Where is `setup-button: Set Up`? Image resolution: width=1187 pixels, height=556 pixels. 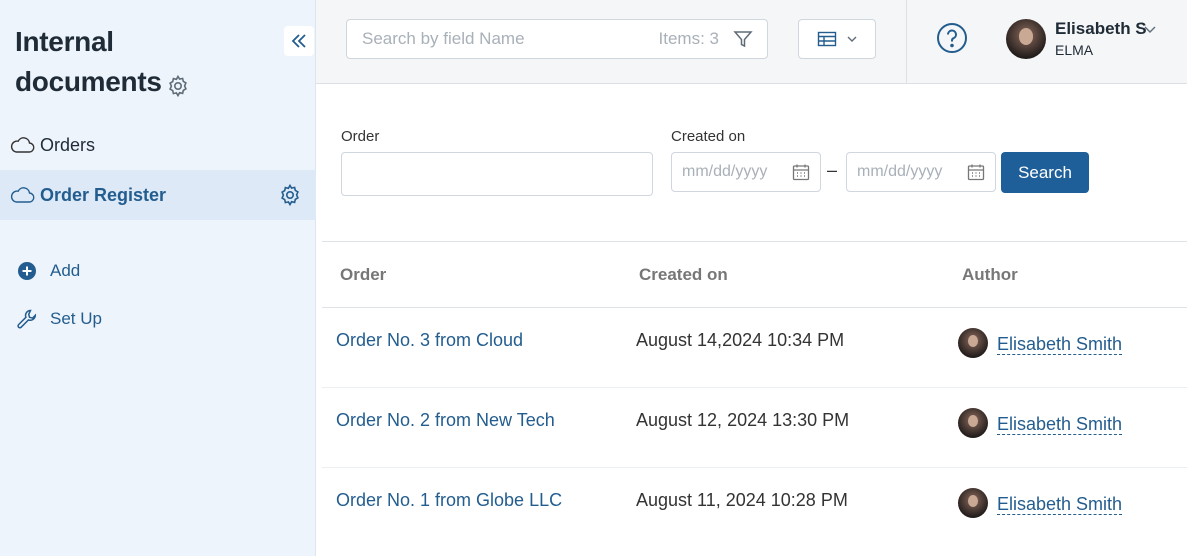
setup-button: Set Up is located at coordinates (59, 319).